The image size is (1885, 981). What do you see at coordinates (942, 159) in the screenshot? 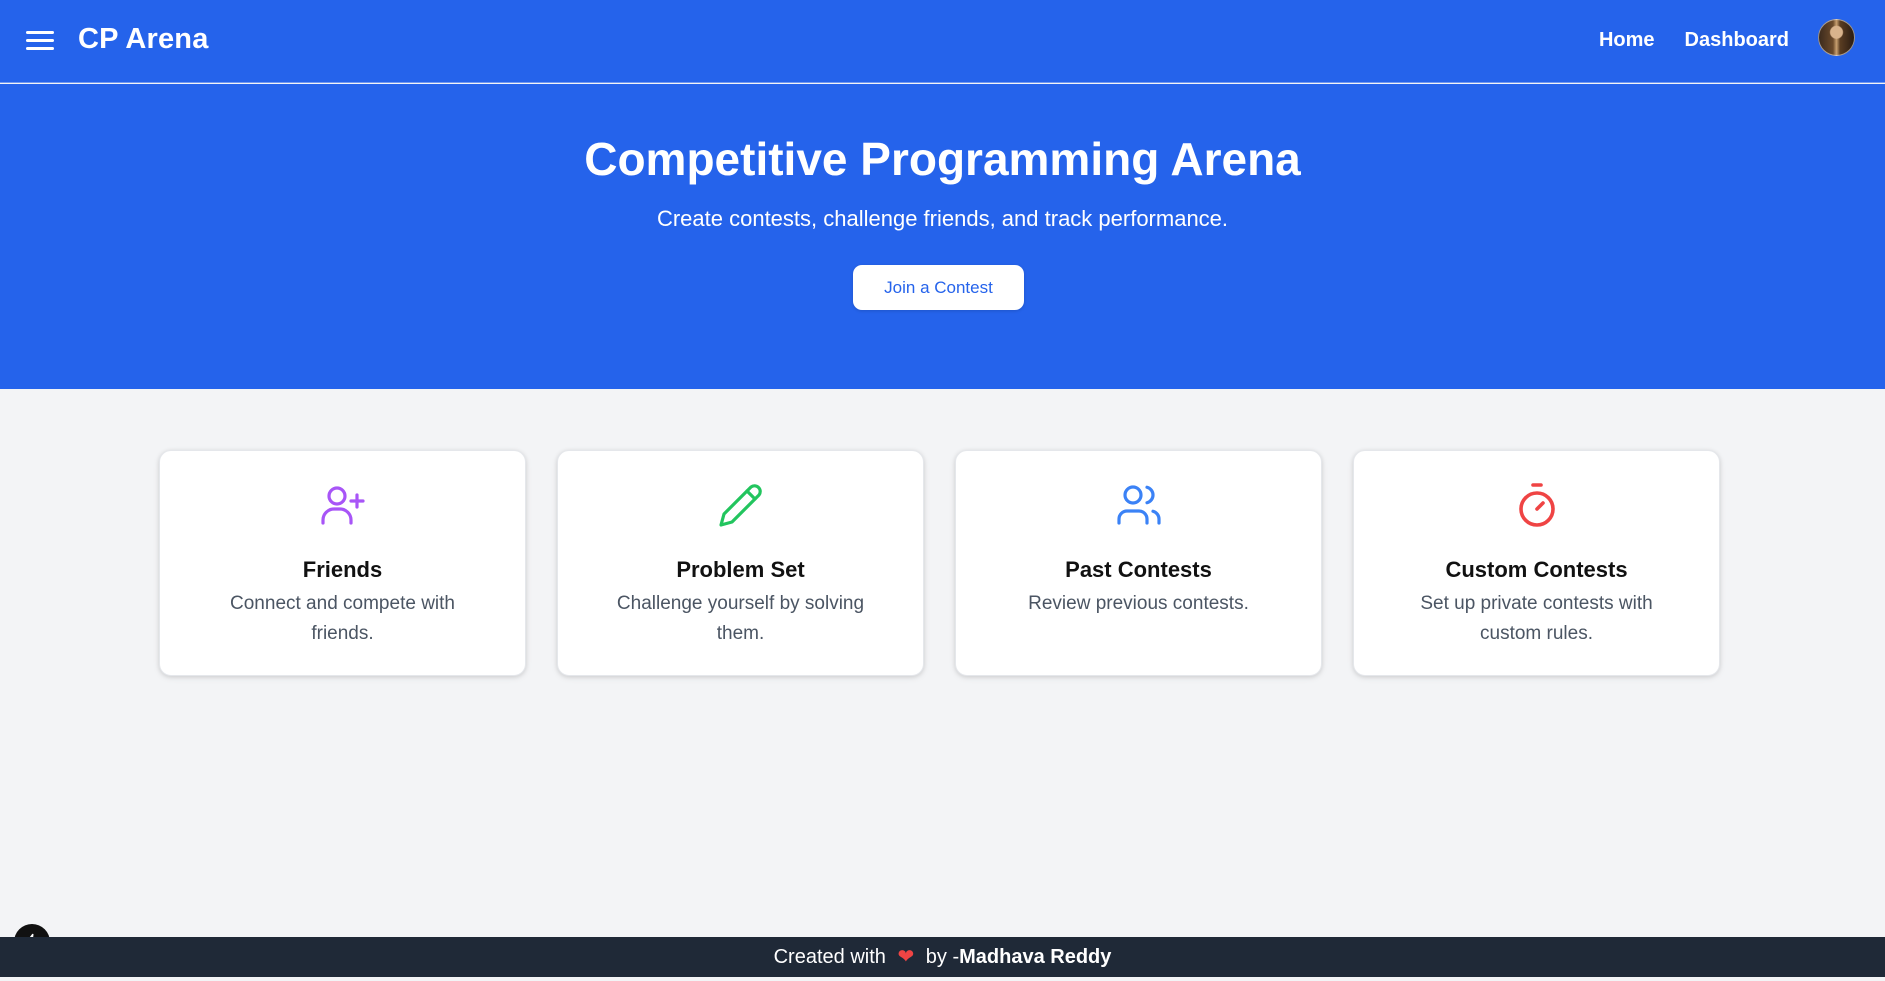
I see `hero-title: Competitive Programming Arena` at bounding box center [942, 159].